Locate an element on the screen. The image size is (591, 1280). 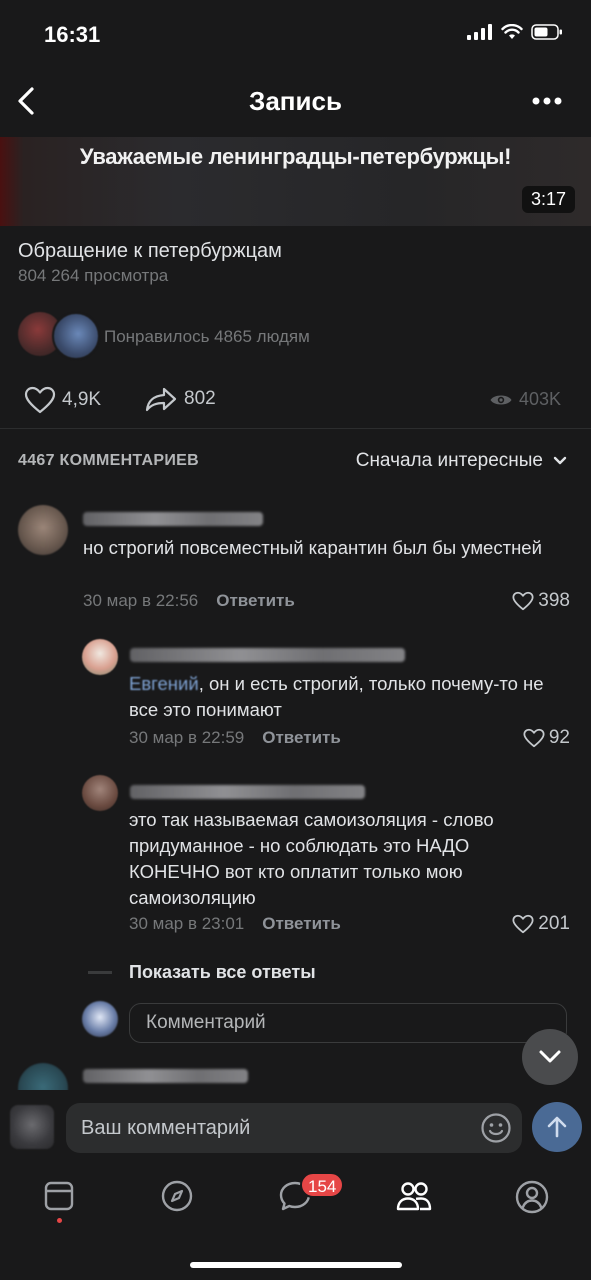
view-count: 403K is located at coordinates (540, 399).